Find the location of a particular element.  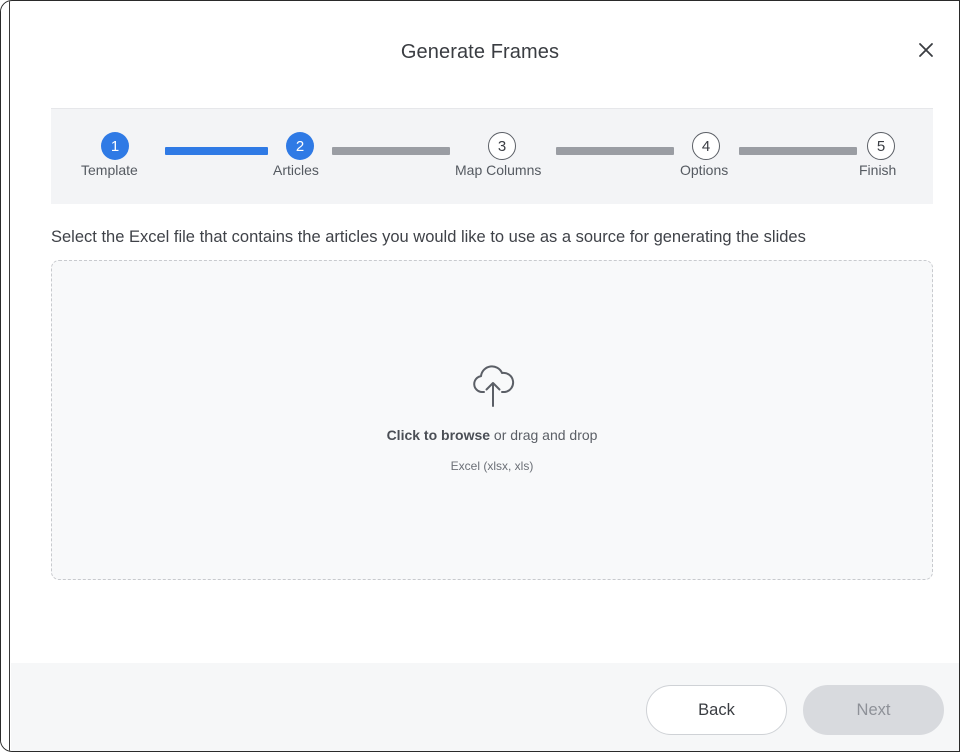

step-4-circle: 4 is located at coordinates (706, 146).